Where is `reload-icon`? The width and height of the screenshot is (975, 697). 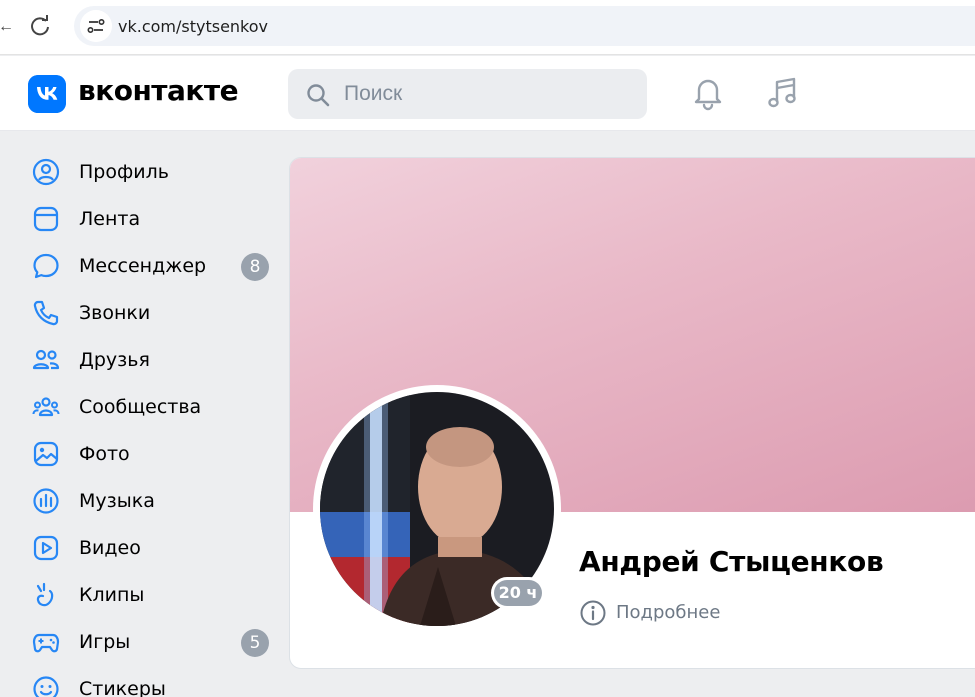 reload-icon is located at coordinates (40, 26).